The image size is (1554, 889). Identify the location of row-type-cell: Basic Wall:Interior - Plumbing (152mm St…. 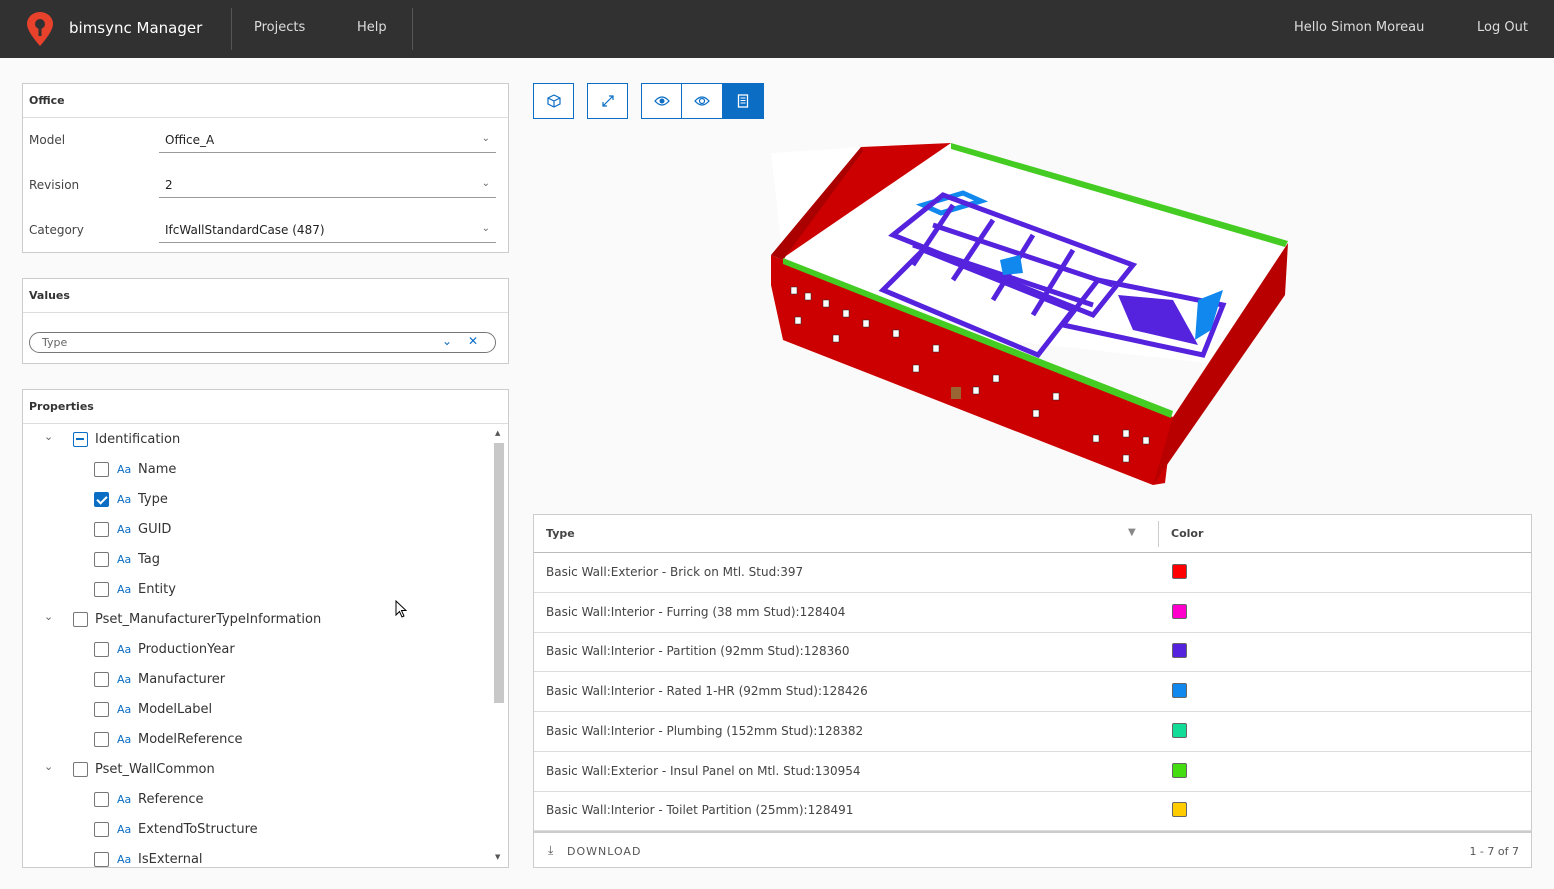
(705, 730).